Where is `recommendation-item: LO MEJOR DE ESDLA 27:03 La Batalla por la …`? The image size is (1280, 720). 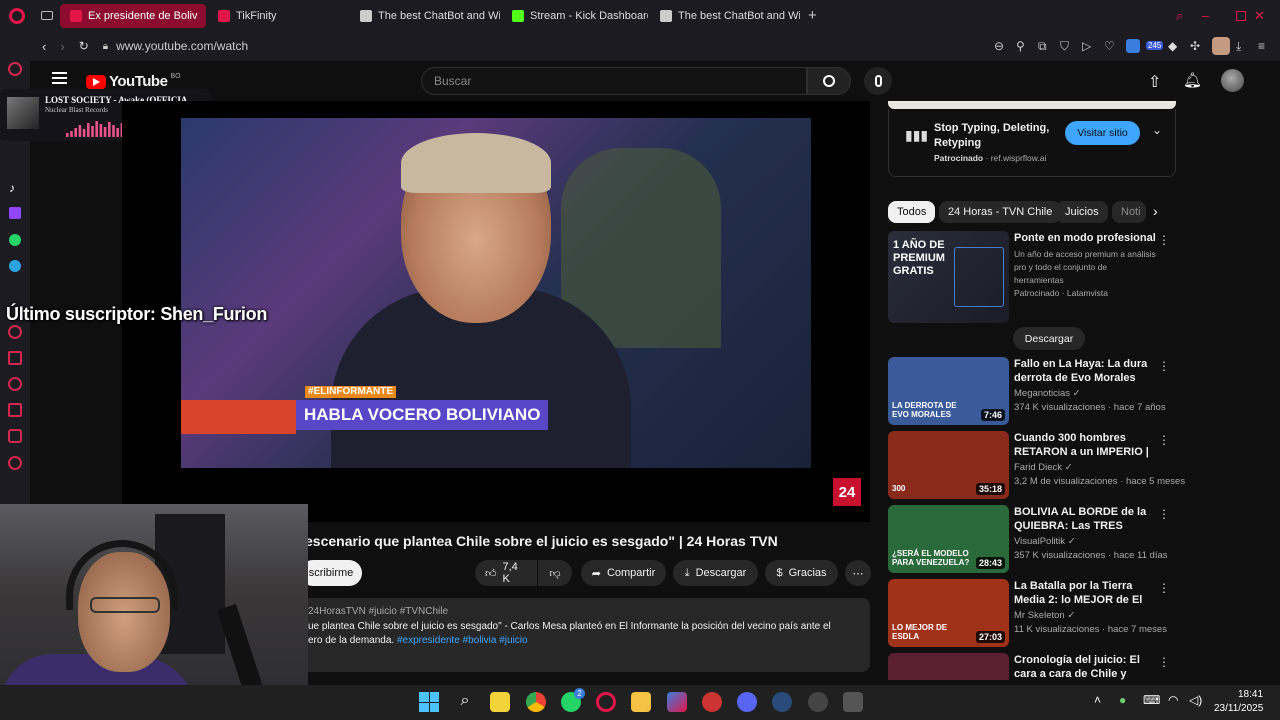 recommendation-item: LO MEJOR DE ESDLA 27:03 La Batalla por la … is located at coordinates (1033, 613).